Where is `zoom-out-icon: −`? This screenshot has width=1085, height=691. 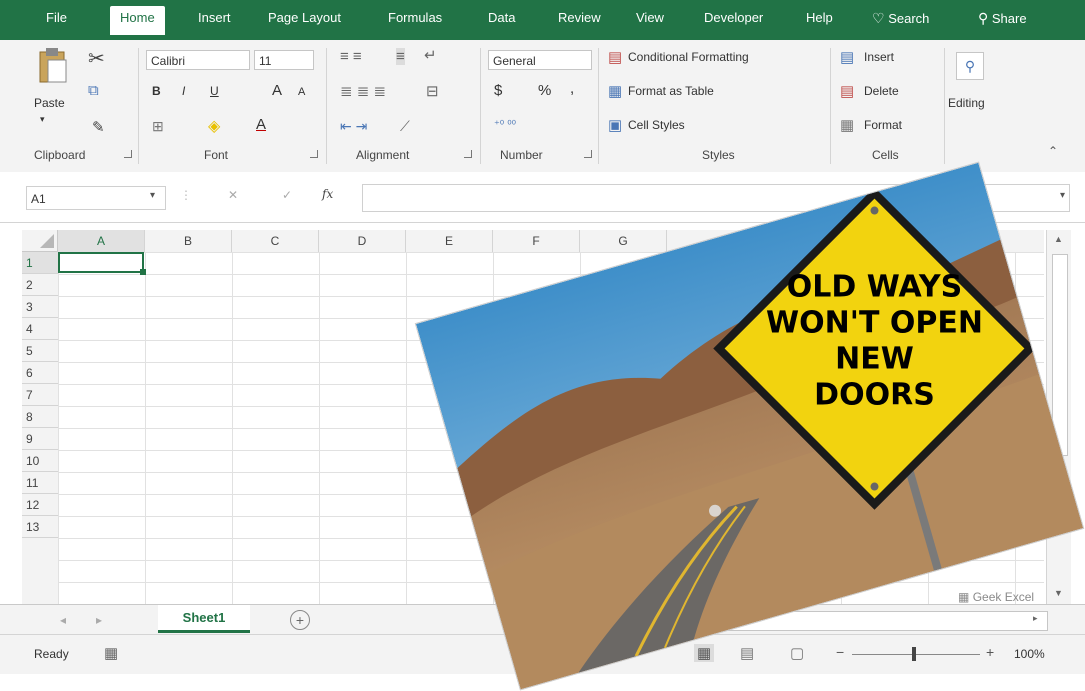 zoom-out-icon: − is located at coordinates (840, 652).